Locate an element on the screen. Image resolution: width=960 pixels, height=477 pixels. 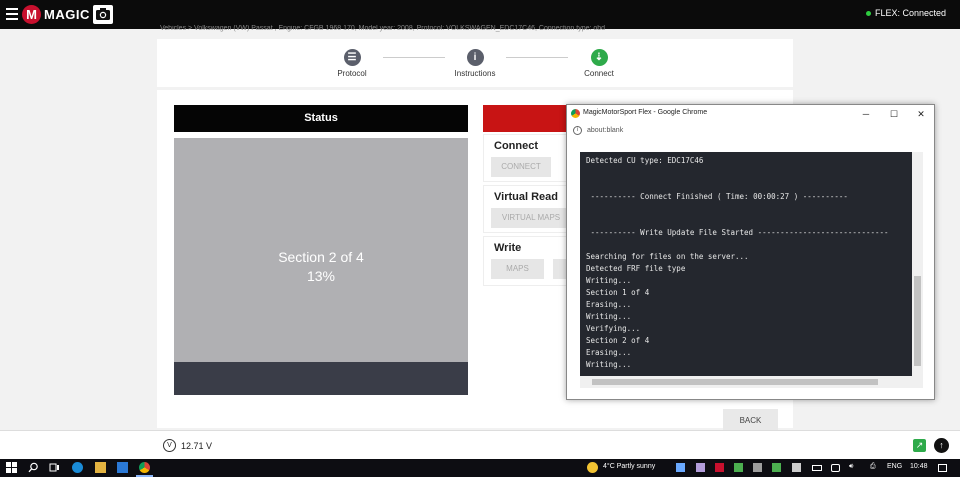
step-connect: ⇣ Connect is located at coordinates (599, 63).